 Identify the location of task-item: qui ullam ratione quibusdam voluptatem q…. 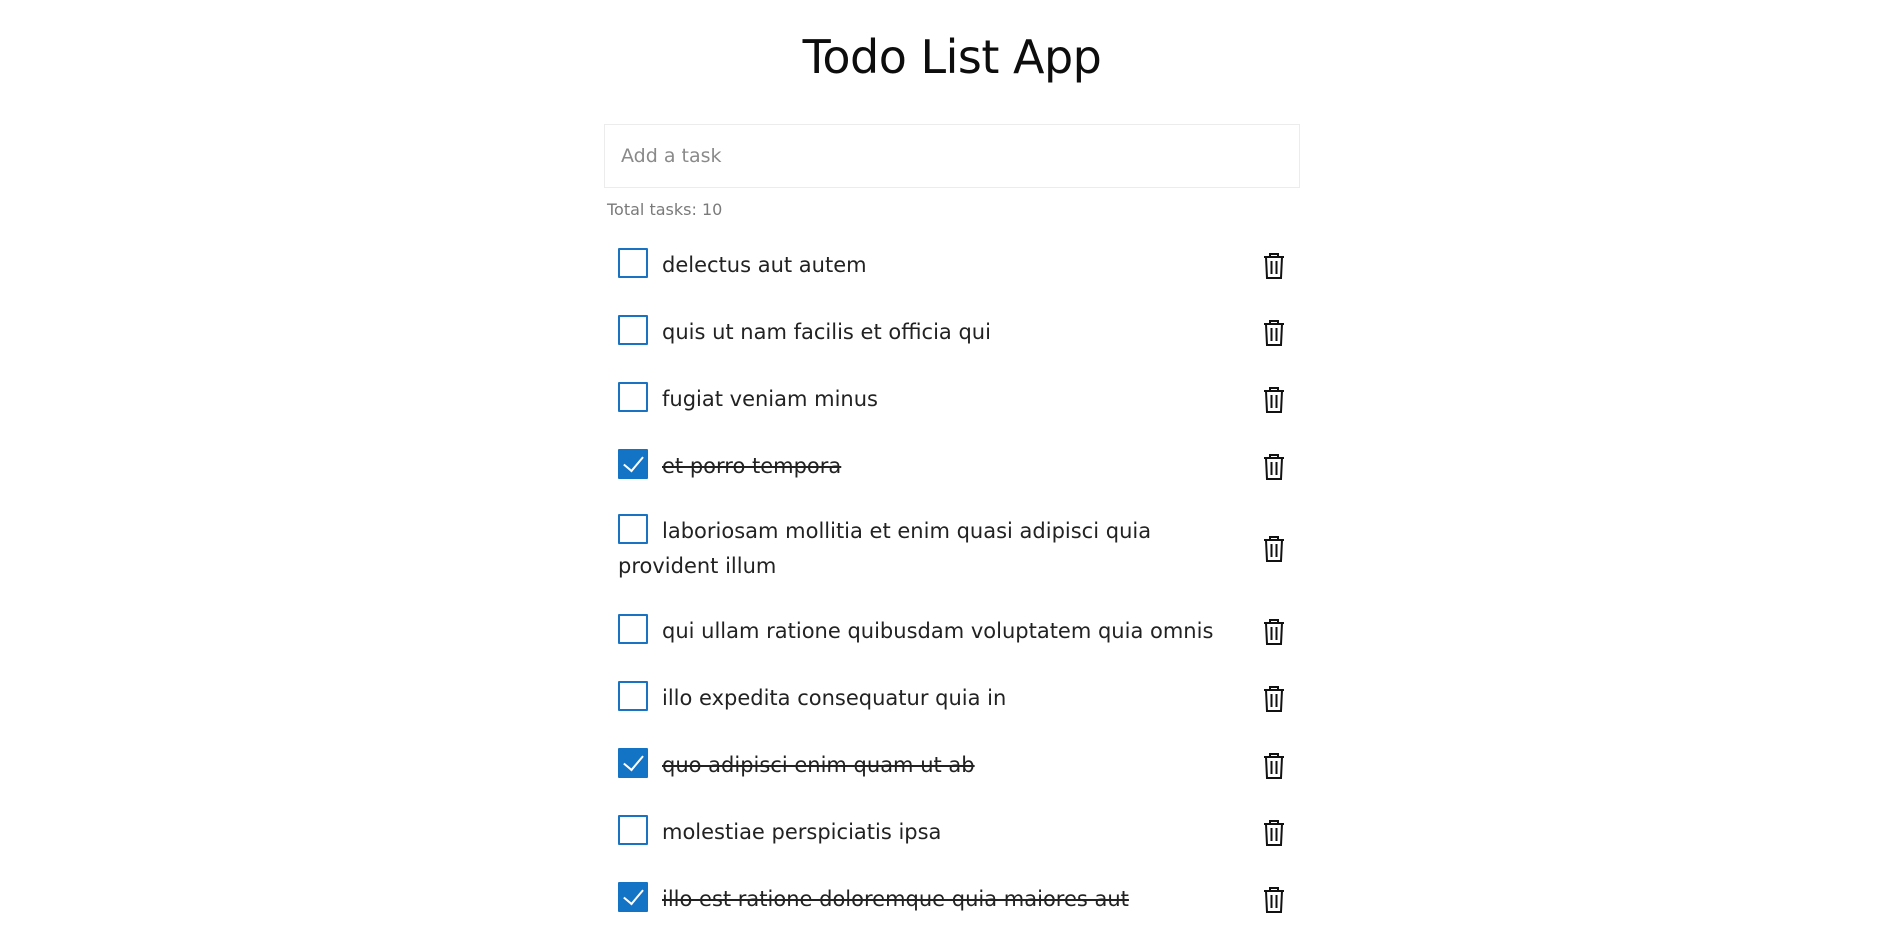
(952, 631).